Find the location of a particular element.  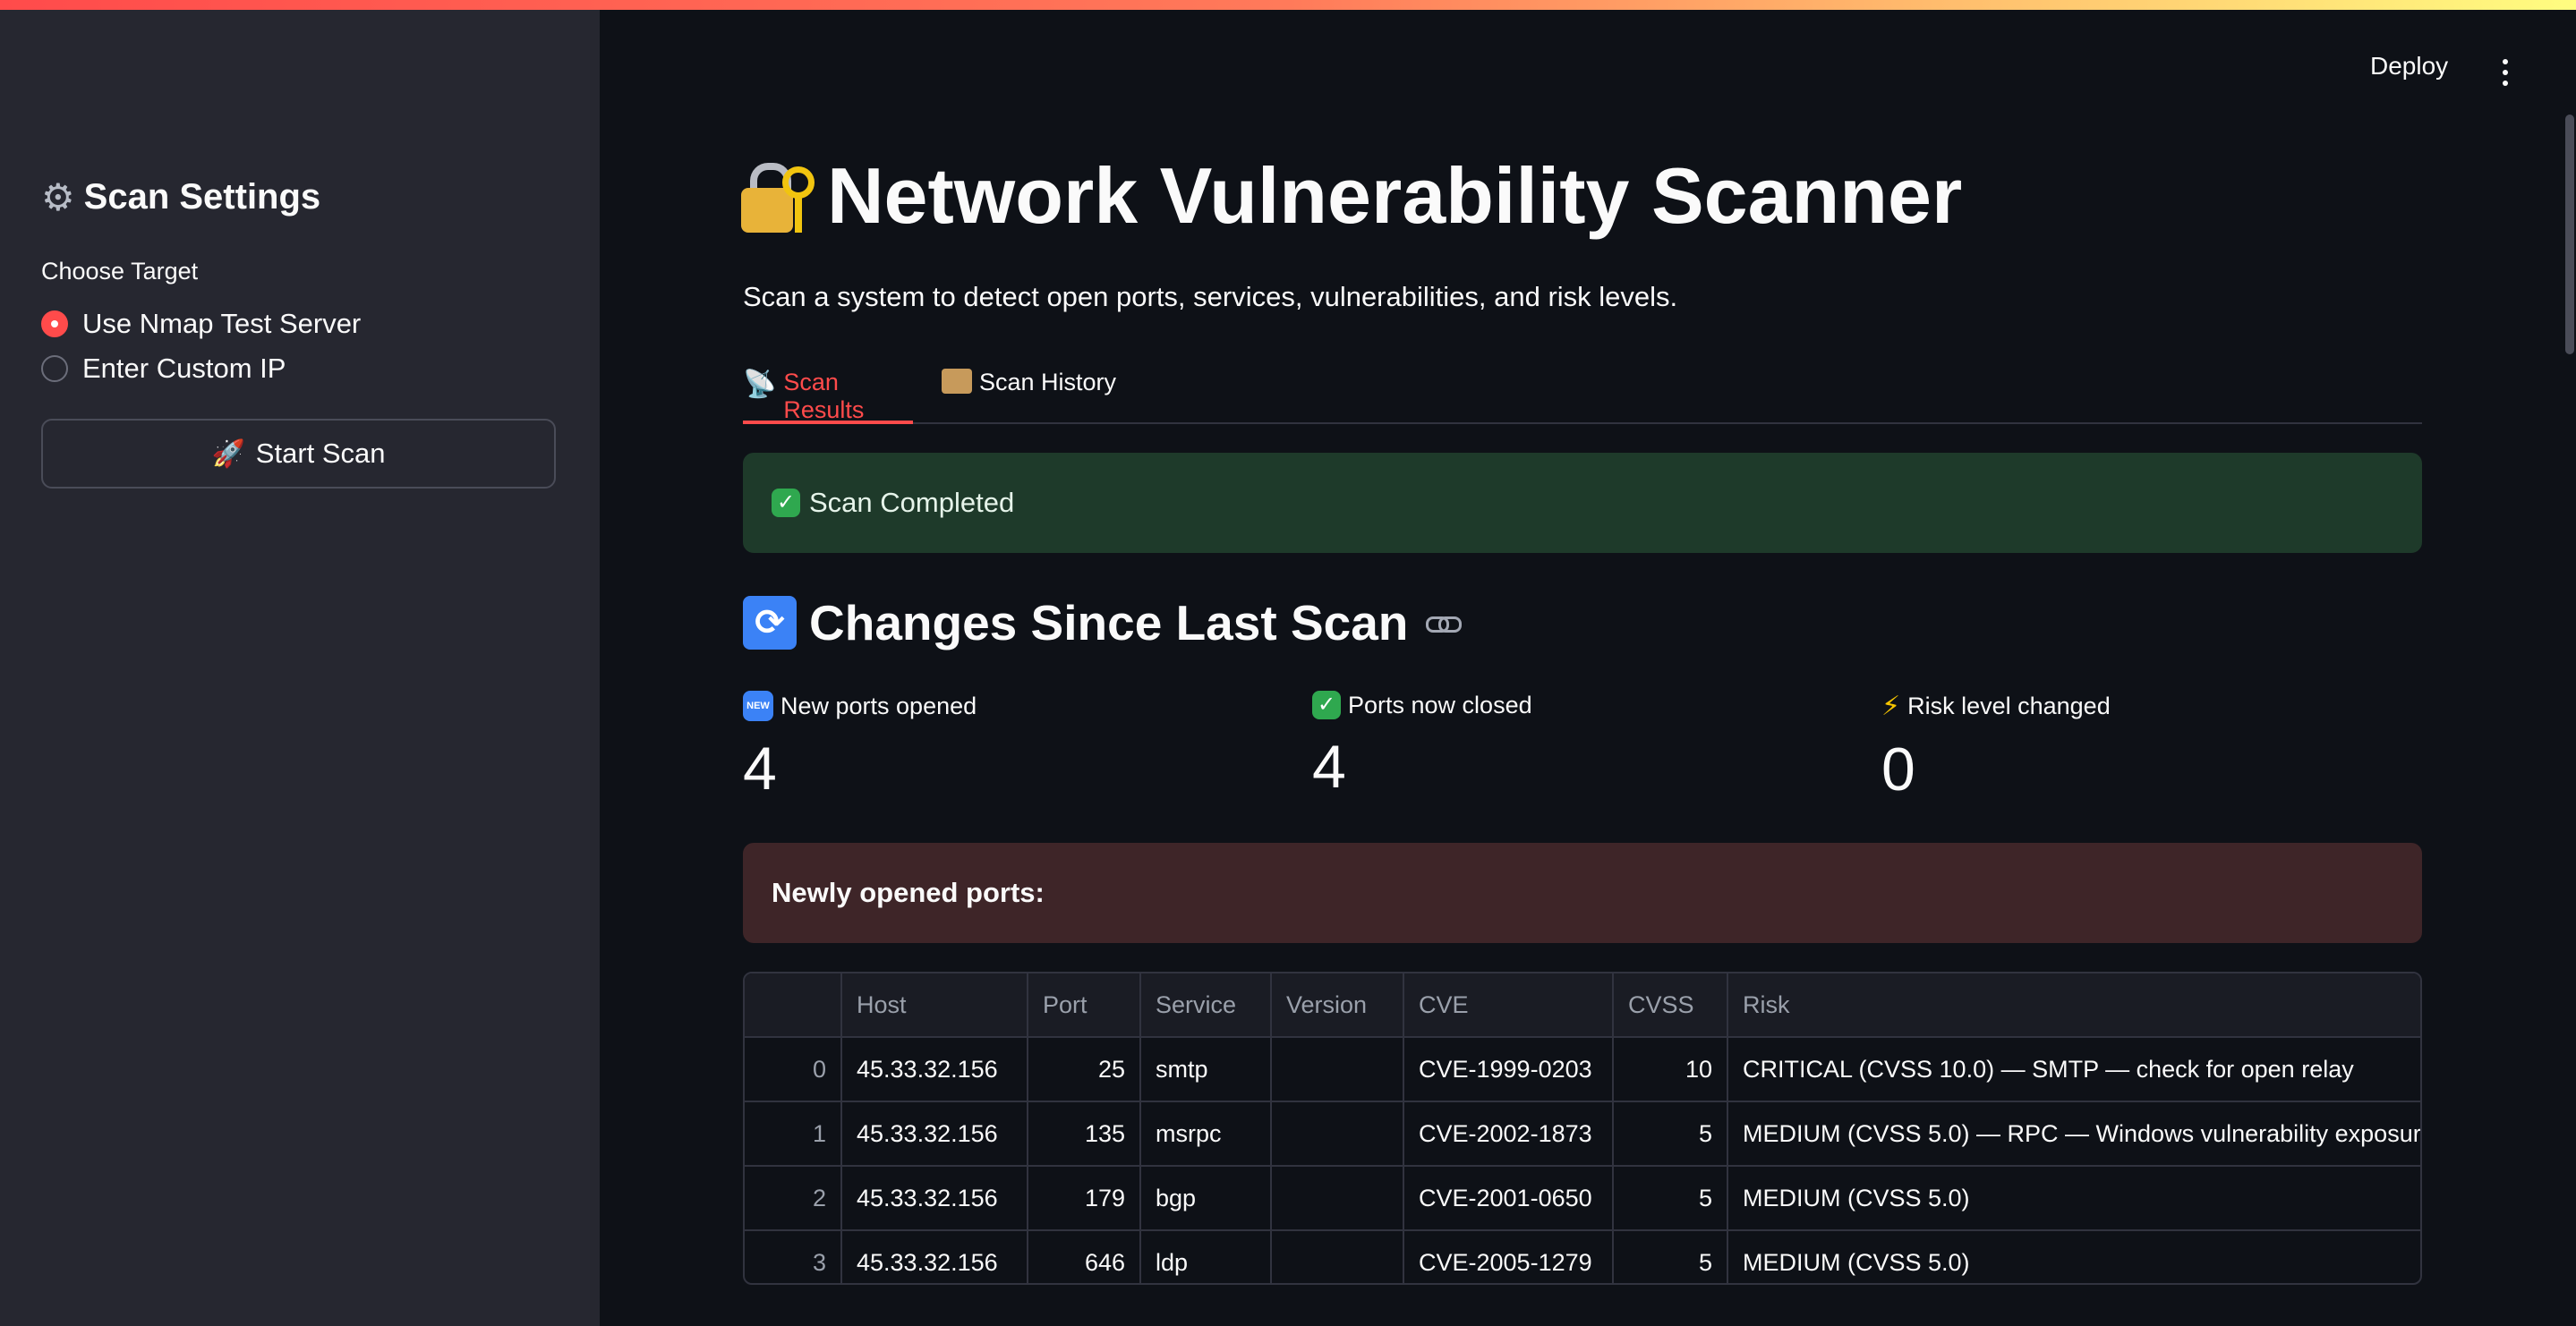

card-file-box-icon is located at coordinates (957, 381).